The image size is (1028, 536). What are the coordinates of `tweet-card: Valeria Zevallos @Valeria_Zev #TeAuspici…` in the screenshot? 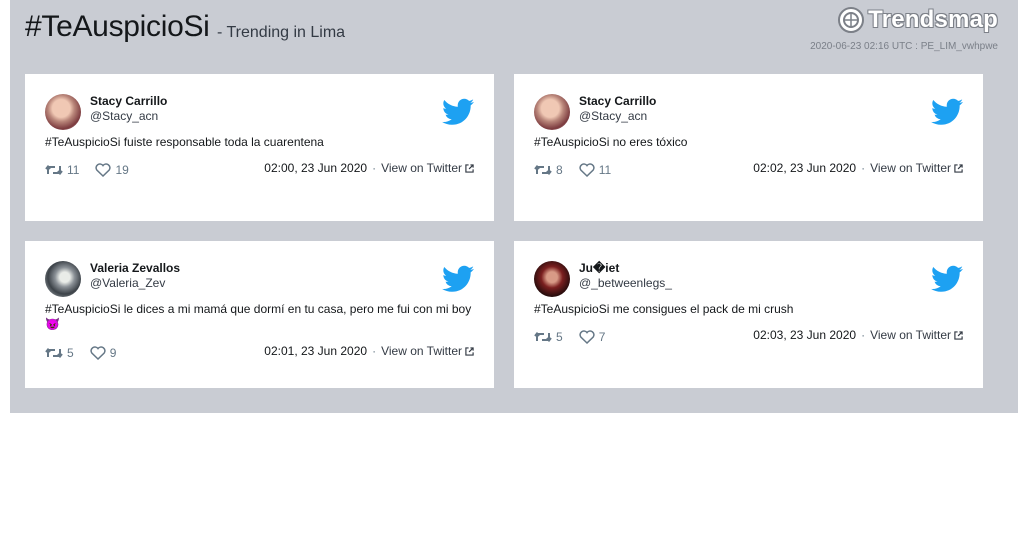 It's located at (259, 314).